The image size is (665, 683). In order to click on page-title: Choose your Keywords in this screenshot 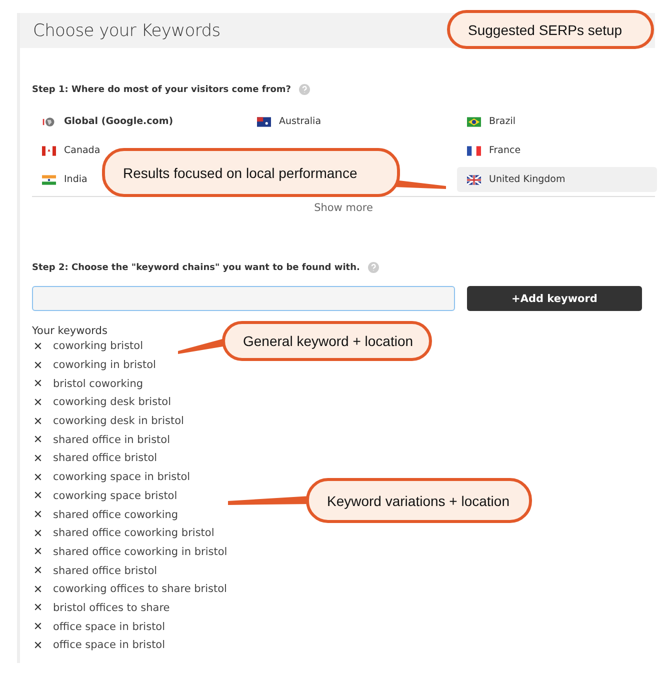, I will do `click(126, 30)`.